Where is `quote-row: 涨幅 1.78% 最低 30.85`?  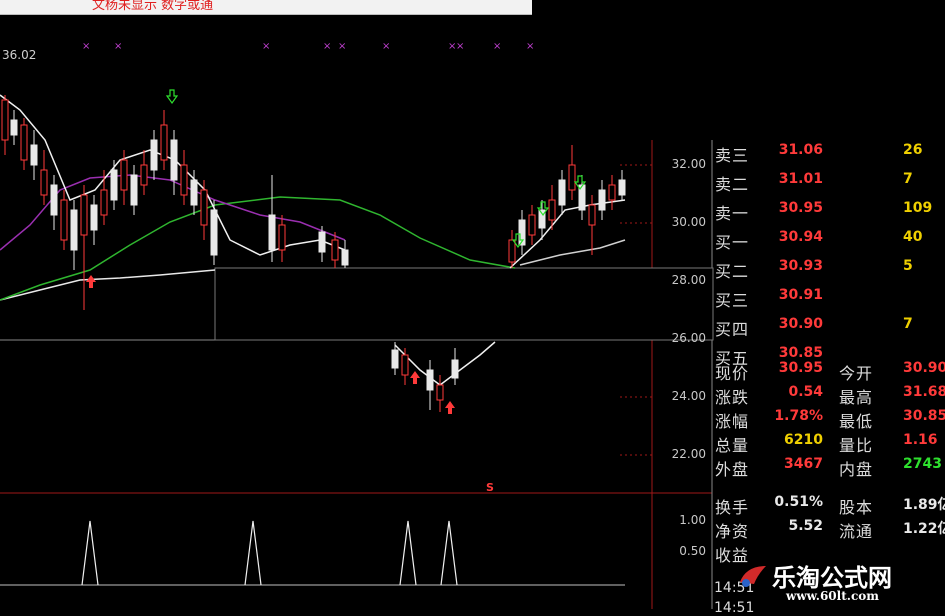 quote-row: 涨幅 1.78% 最低 30.85 is located at coordinates (829, 419).